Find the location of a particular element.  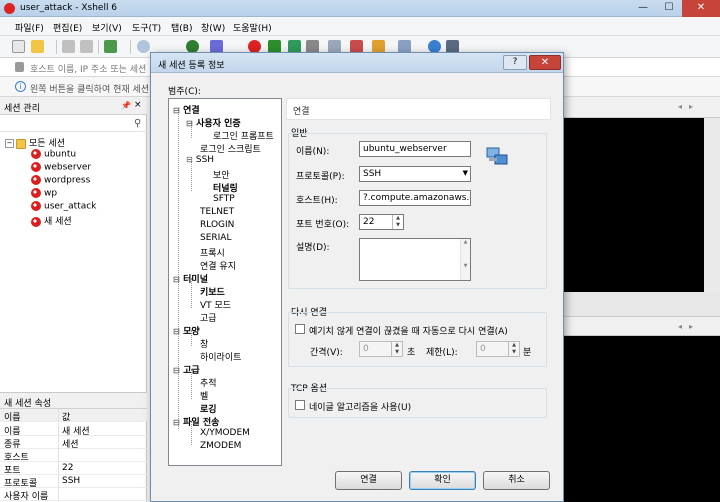

tree-guide is located at coordinates (191, 176).